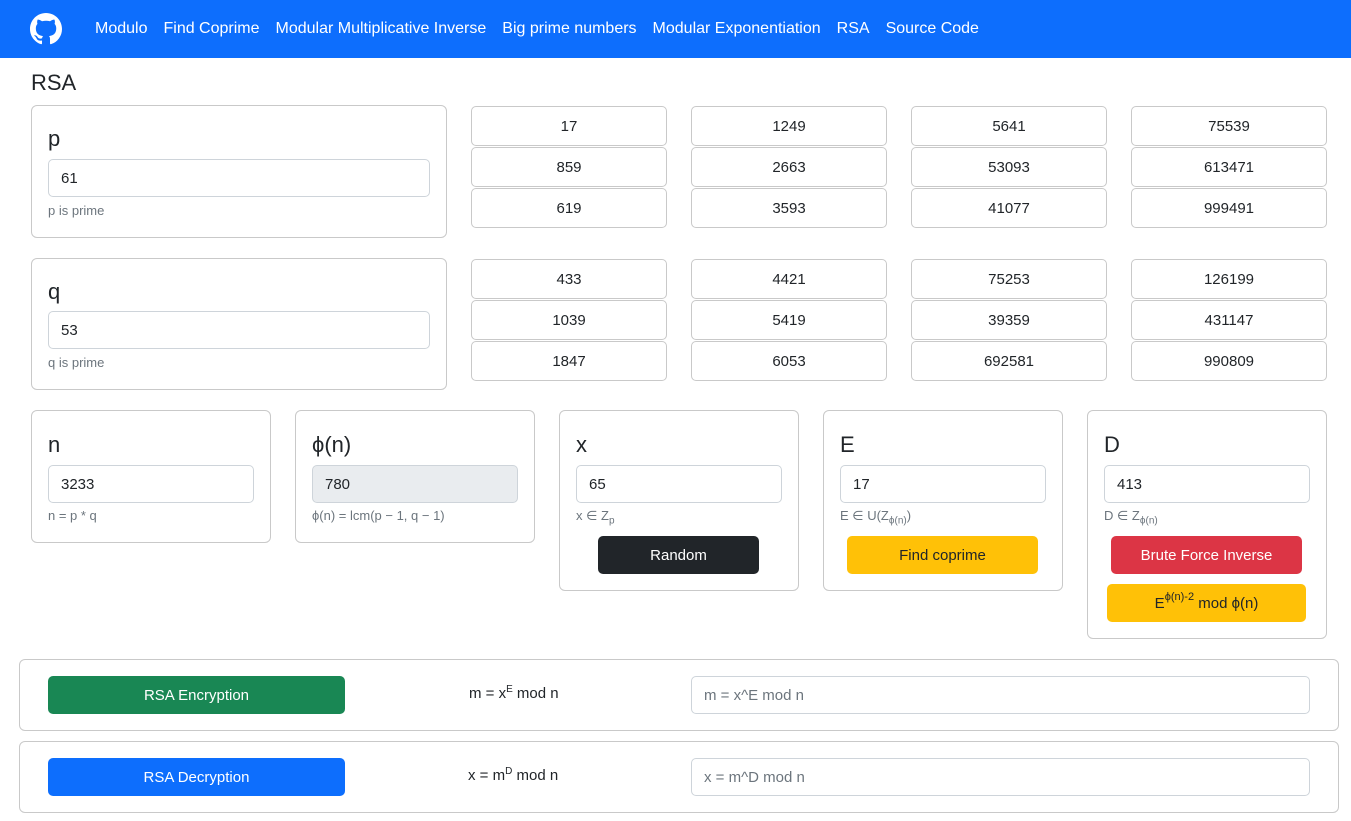 This screenshot has height=821, width=1351. Describe the element at coordinates (151, 484) in the screenshot. I see `n-input: 3233` at that location.